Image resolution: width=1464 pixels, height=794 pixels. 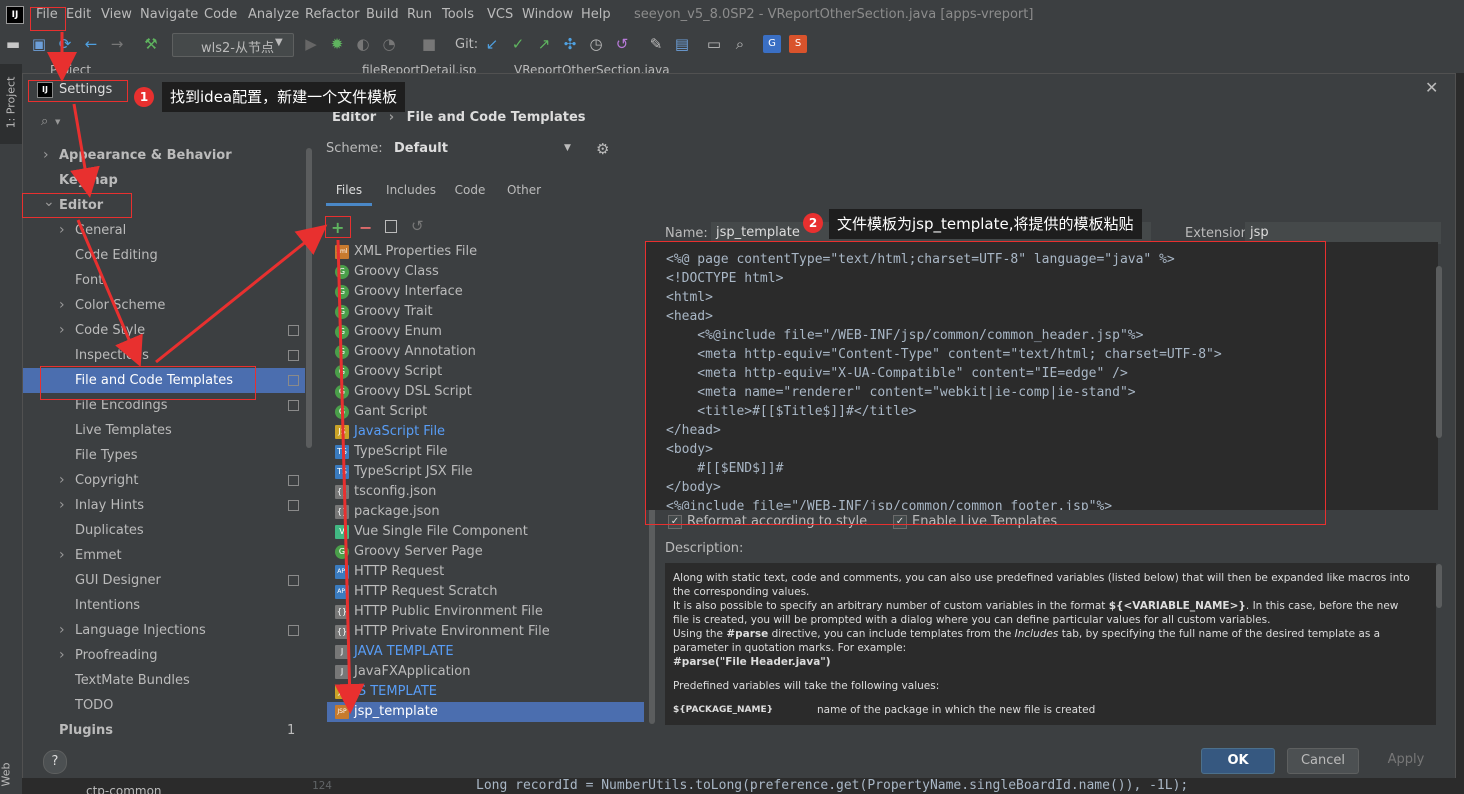 I want to click on tree-item: Code Editing, so click(x=164, y=255).